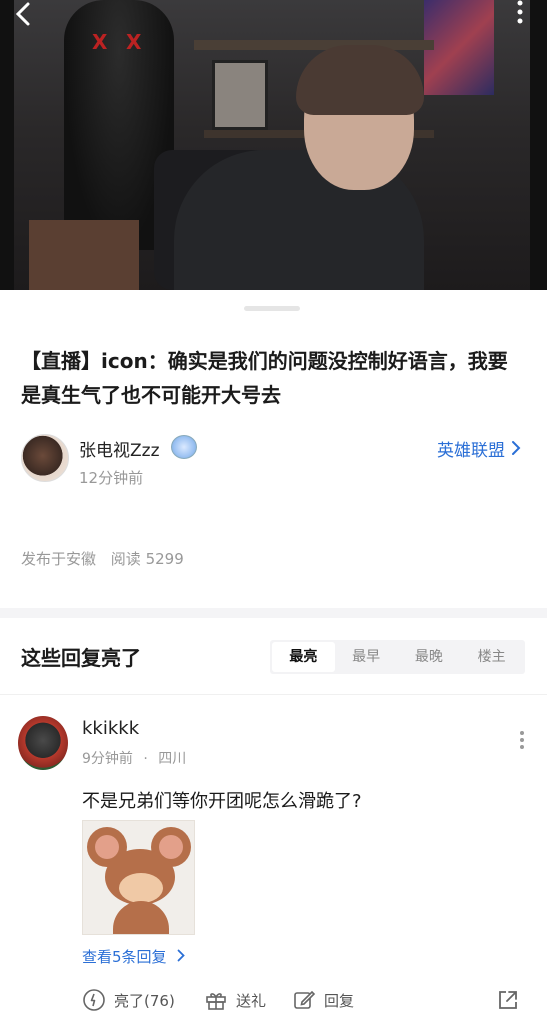  Describe the element at coordinates (184, 447) in the screenshot. I see `user-badge-icon` at that location.